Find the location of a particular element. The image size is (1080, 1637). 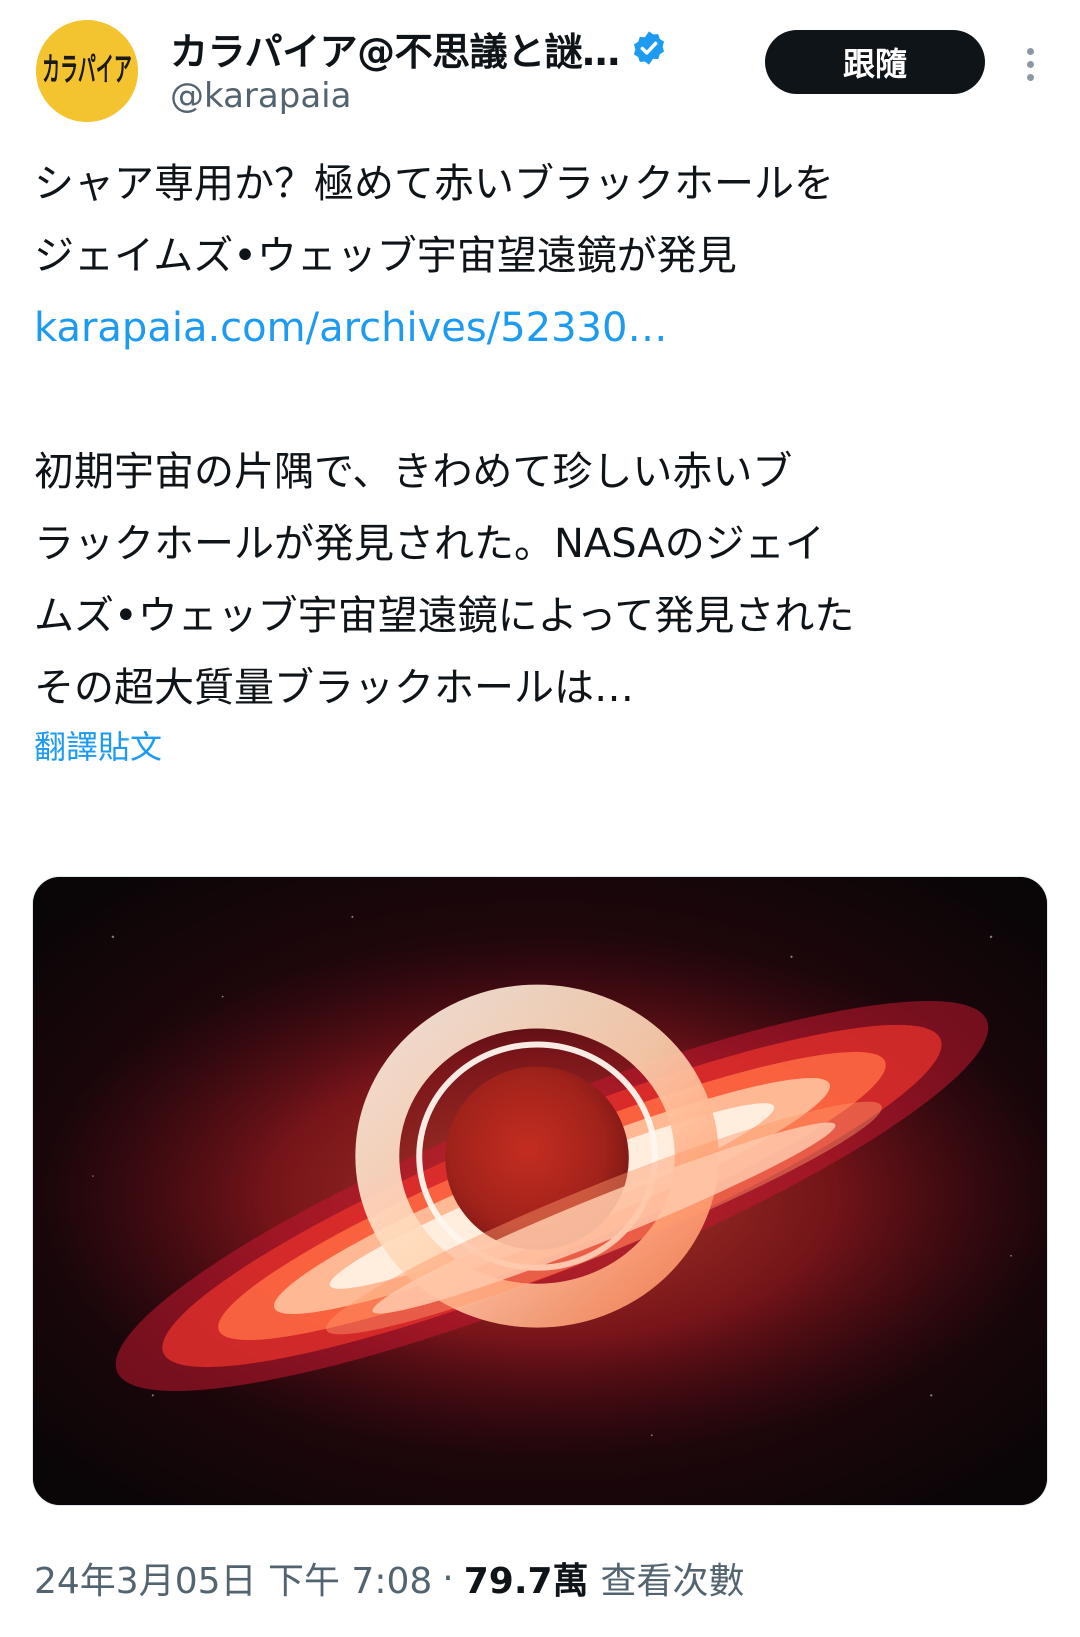

user-handle: @karapaia is located at coordinates (260, 96).